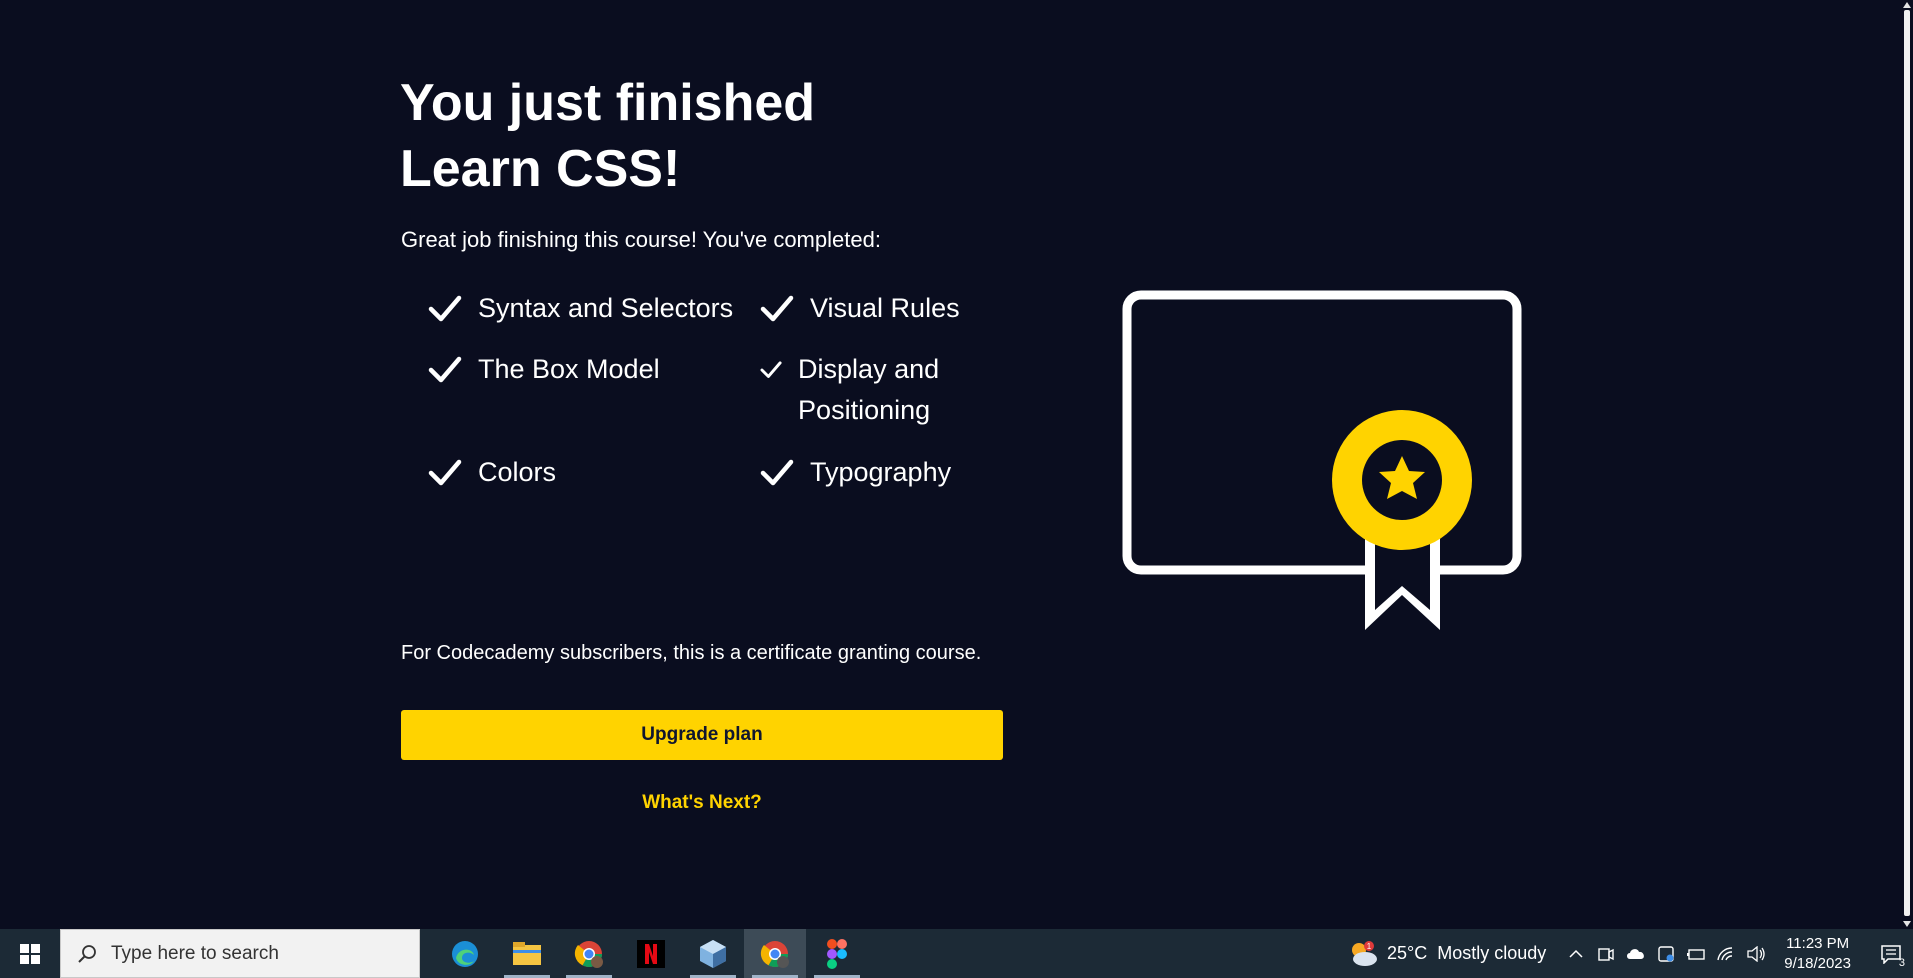 Image resolution: width=1913 pixels, height=978 pixels. Describe the element at coordinates (1817, 963) in the screenshot. I see `clock-date: 9/18/2023` at that location.